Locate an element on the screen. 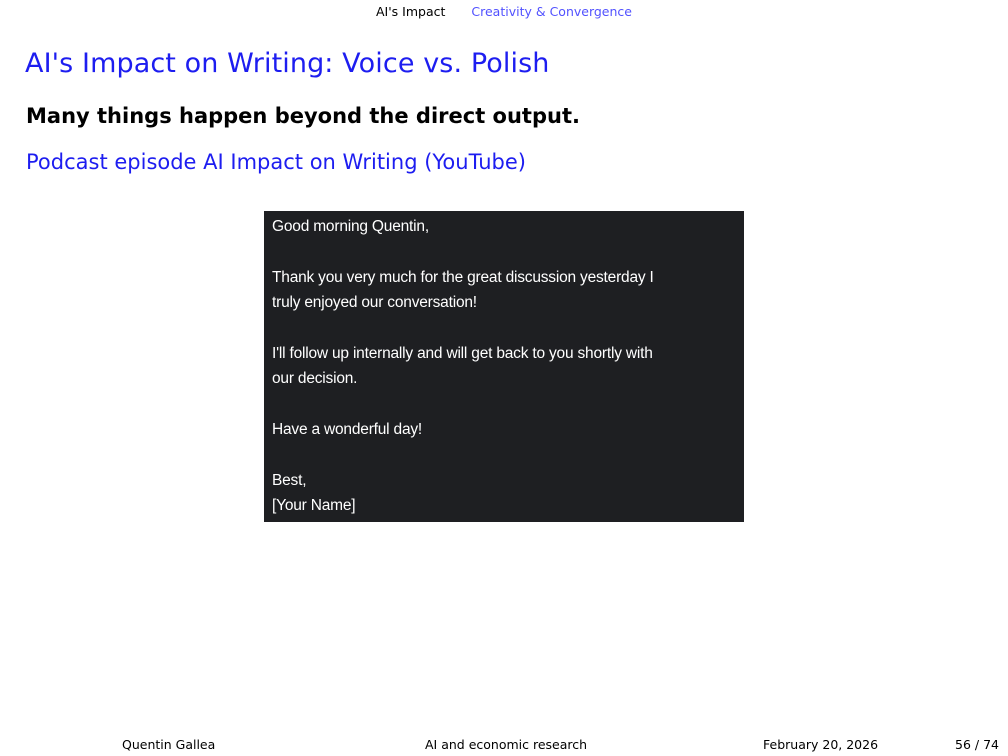  nav-subsection: Creativity & Convergence is located at coordinates (551, 11).